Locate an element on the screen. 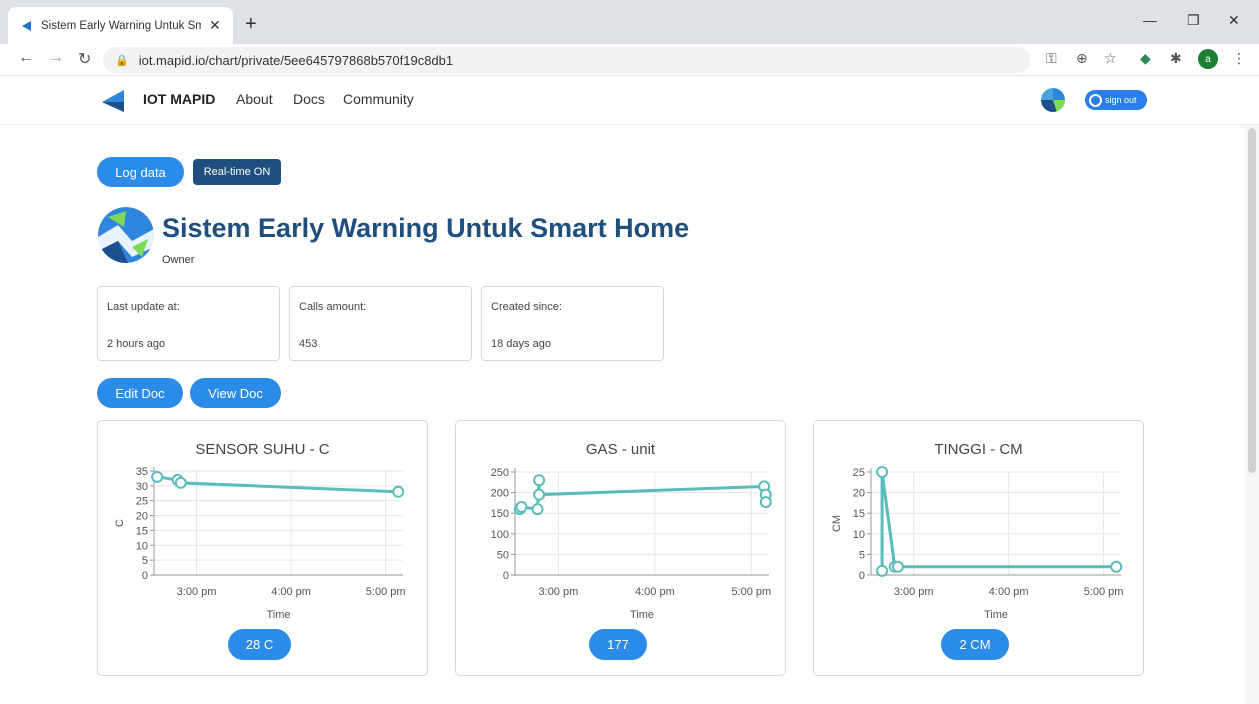 This screenshot has height=704, width=1259. extension-icon: ◆ is located at coordinates (1145, 58).